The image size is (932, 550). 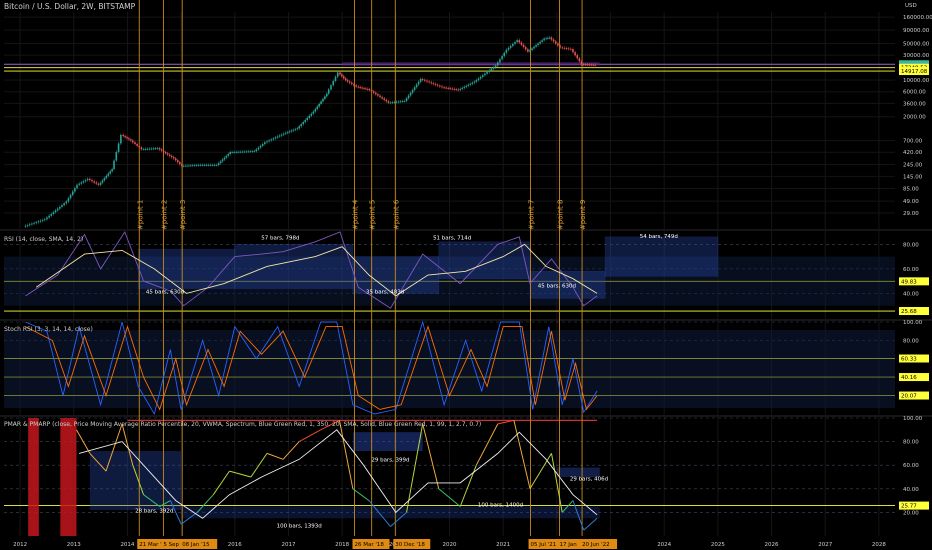 I want to click on y-tick-label: 420.00, so click(x=913, y=153).